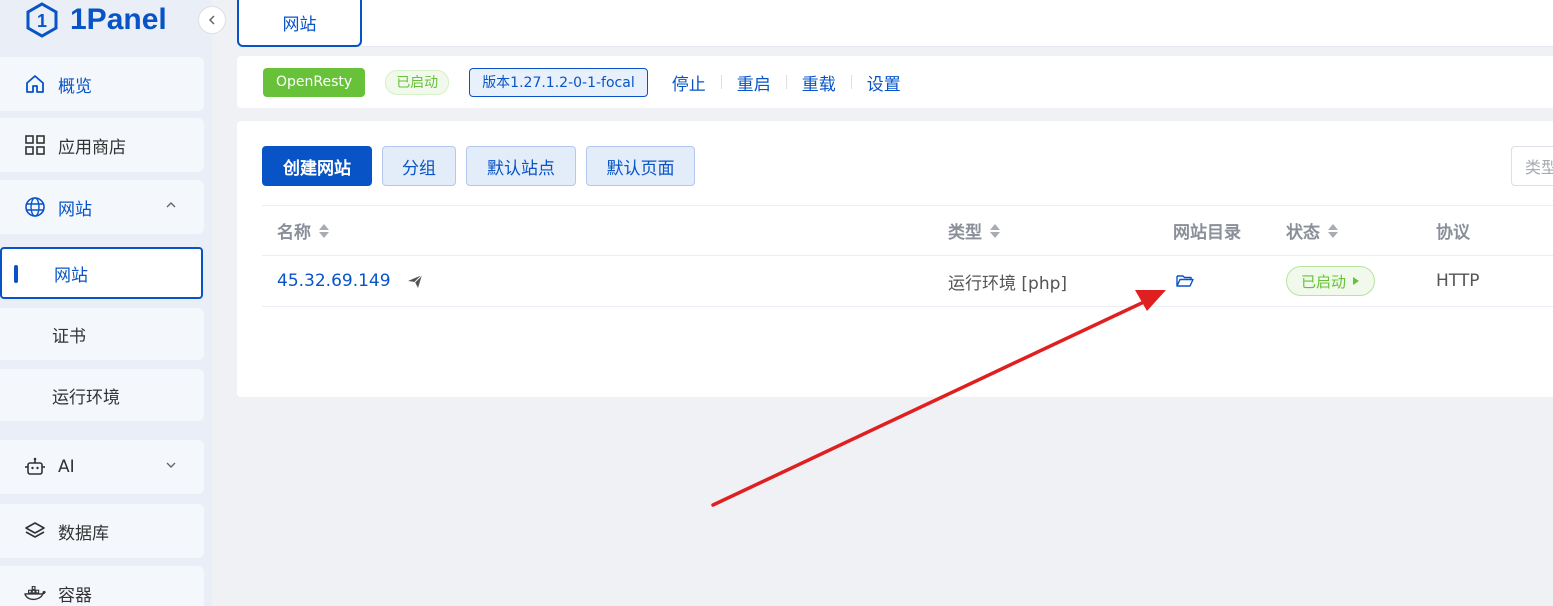  Describe the element at coordinates (92, 147) in the screenshot. I see `sidebar-item-label: 应用商店` at that location.